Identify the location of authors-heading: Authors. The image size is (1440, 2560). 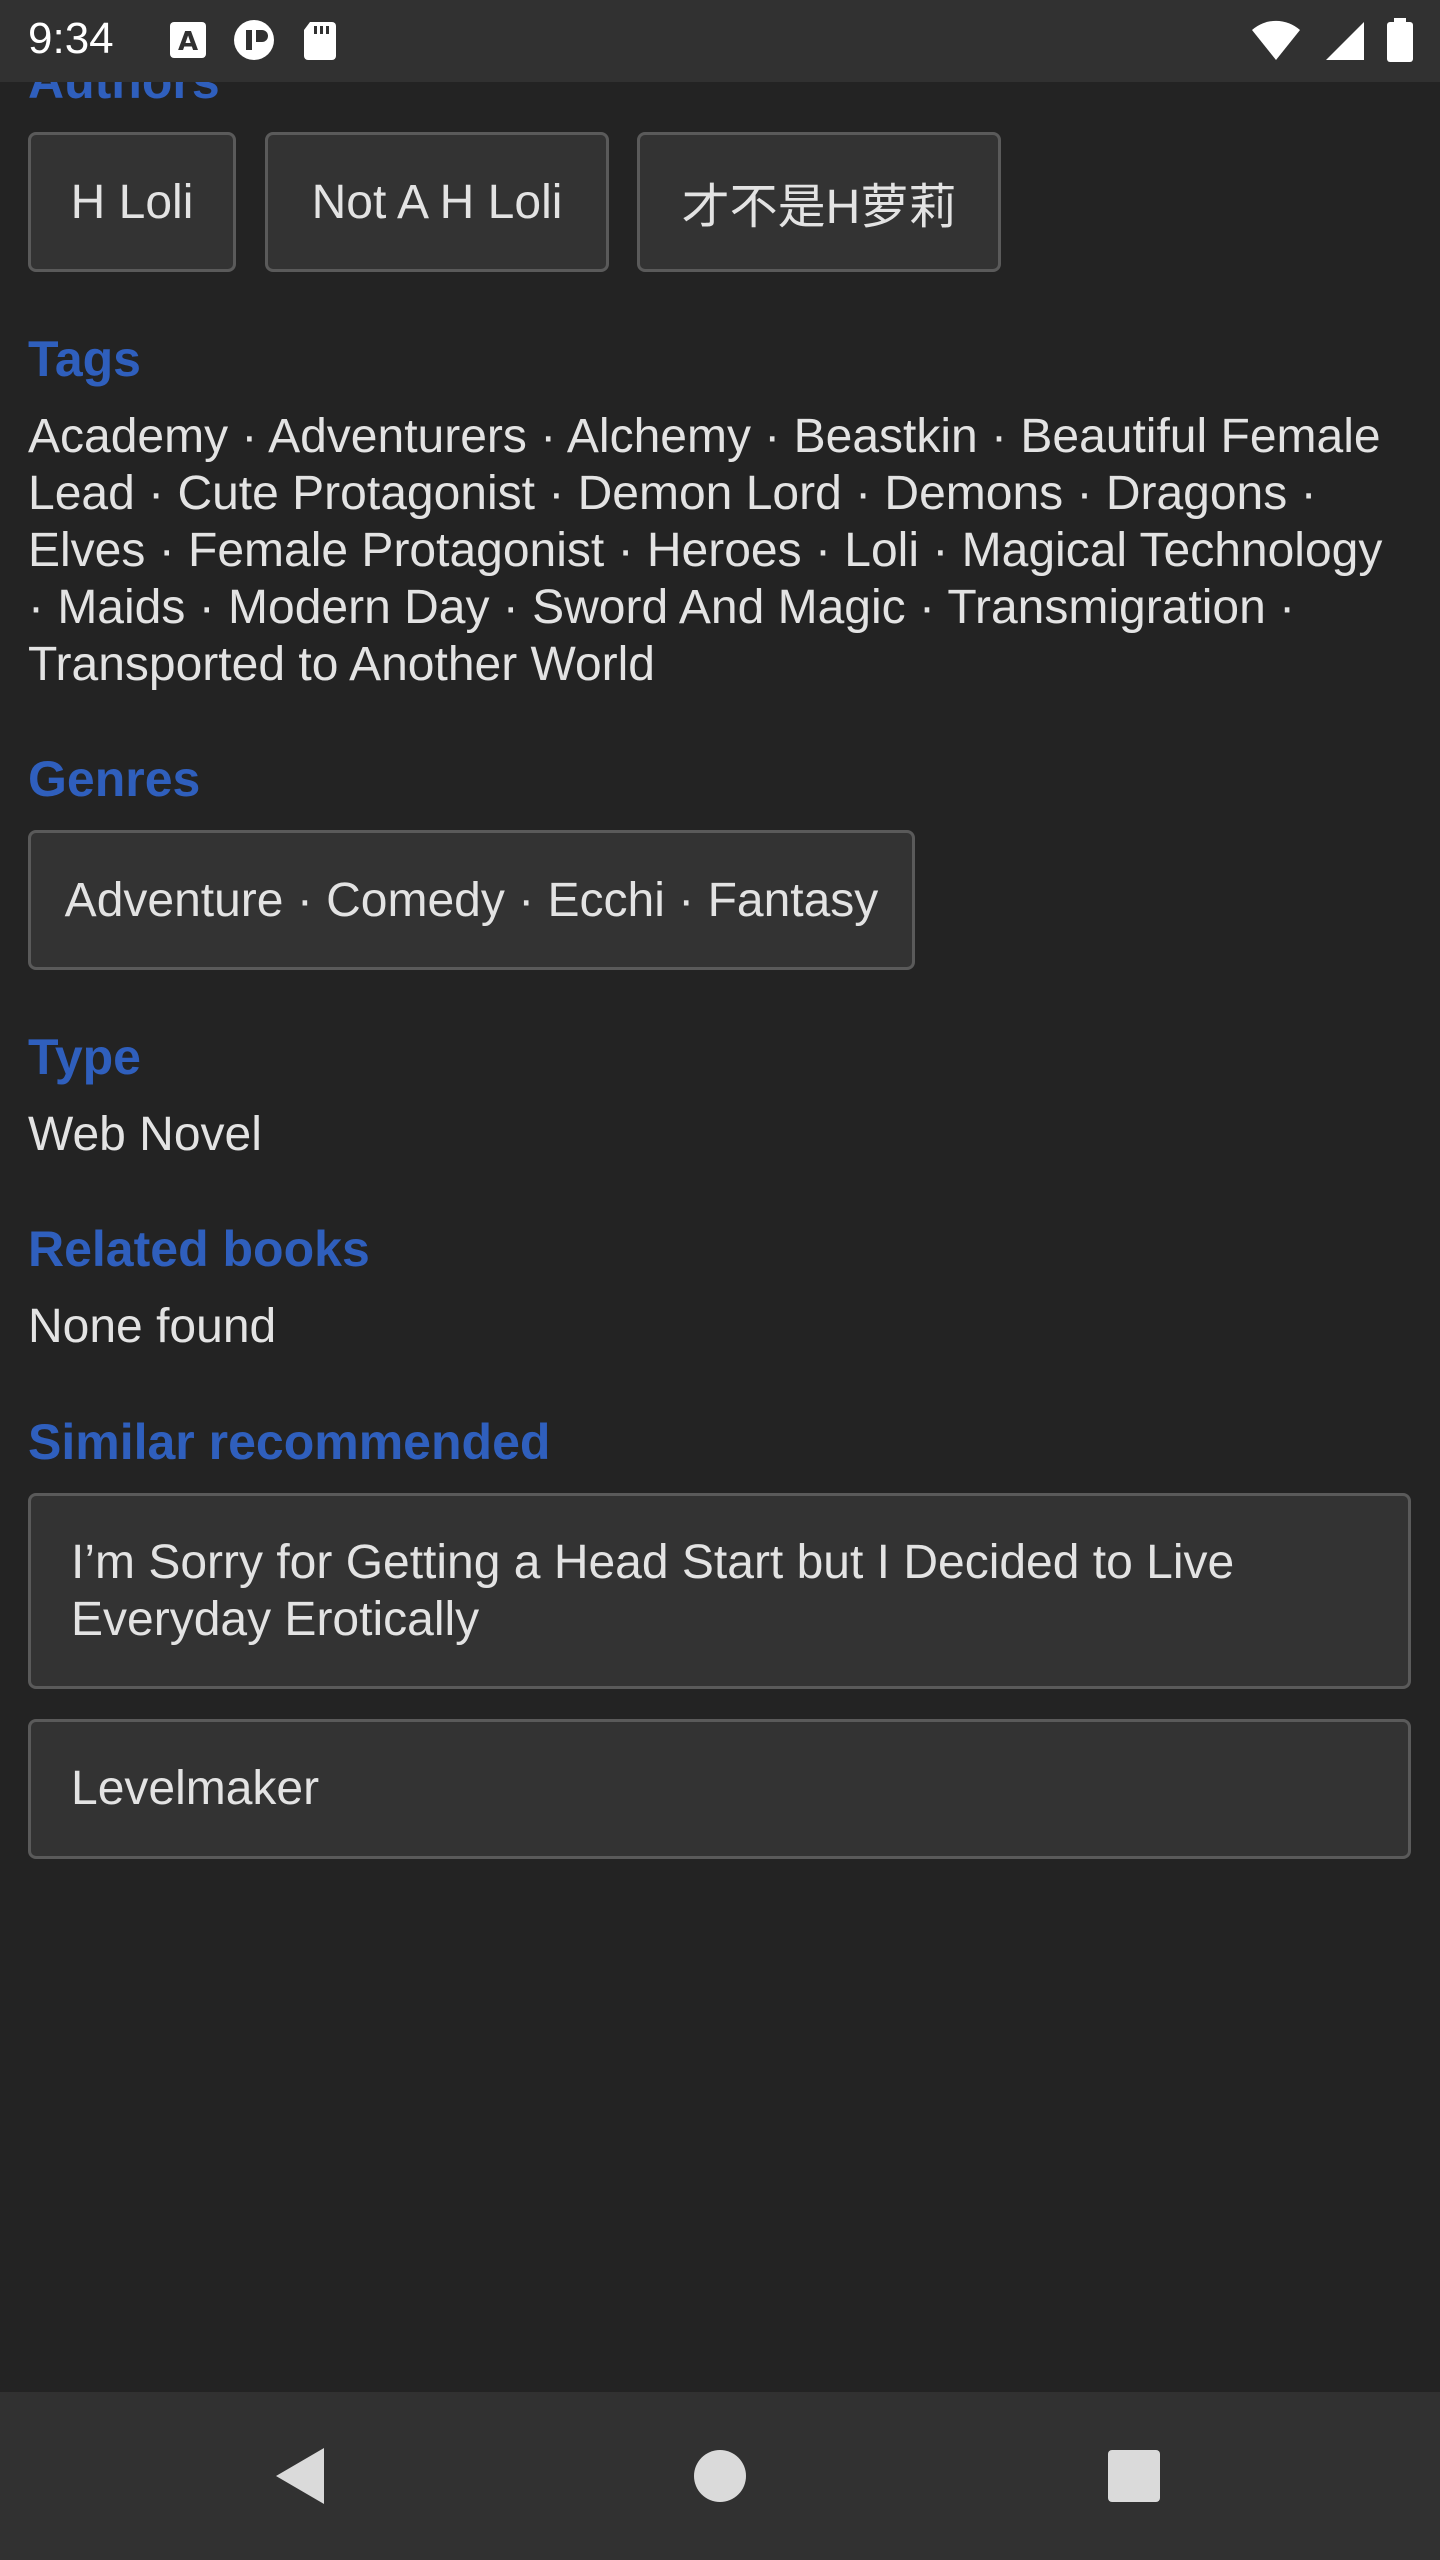
(124, 96).